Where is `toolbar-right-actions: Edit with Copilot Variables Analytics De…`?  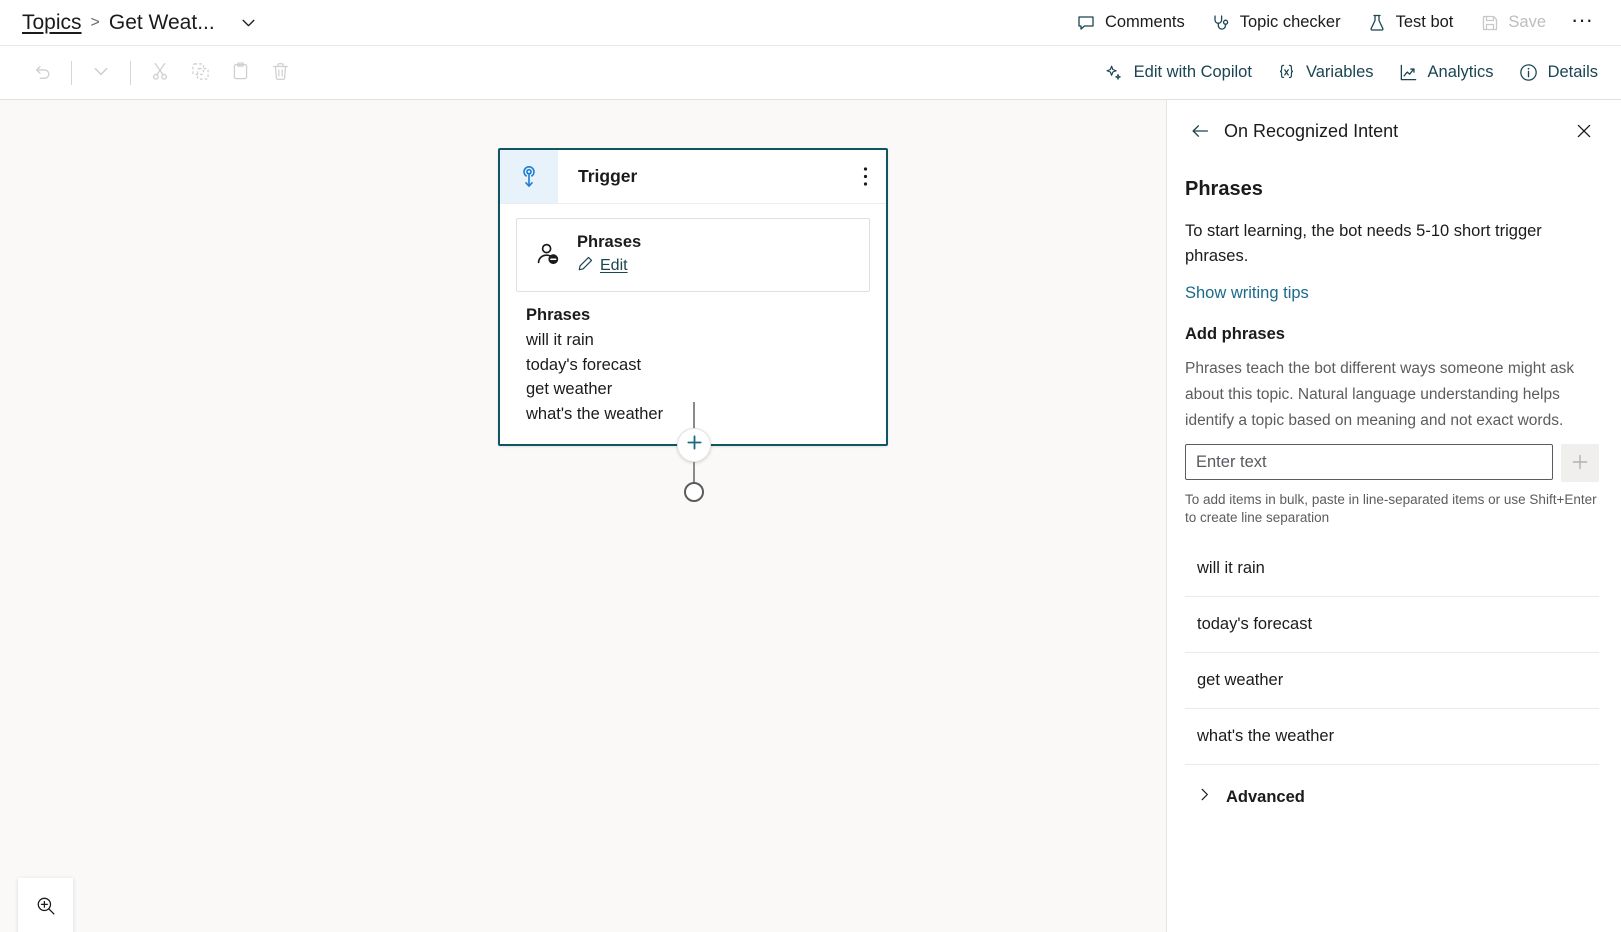
toolbar-right-actions: Edit with Copilot Variables Analytics De… is located at coordinates (1351, 72).